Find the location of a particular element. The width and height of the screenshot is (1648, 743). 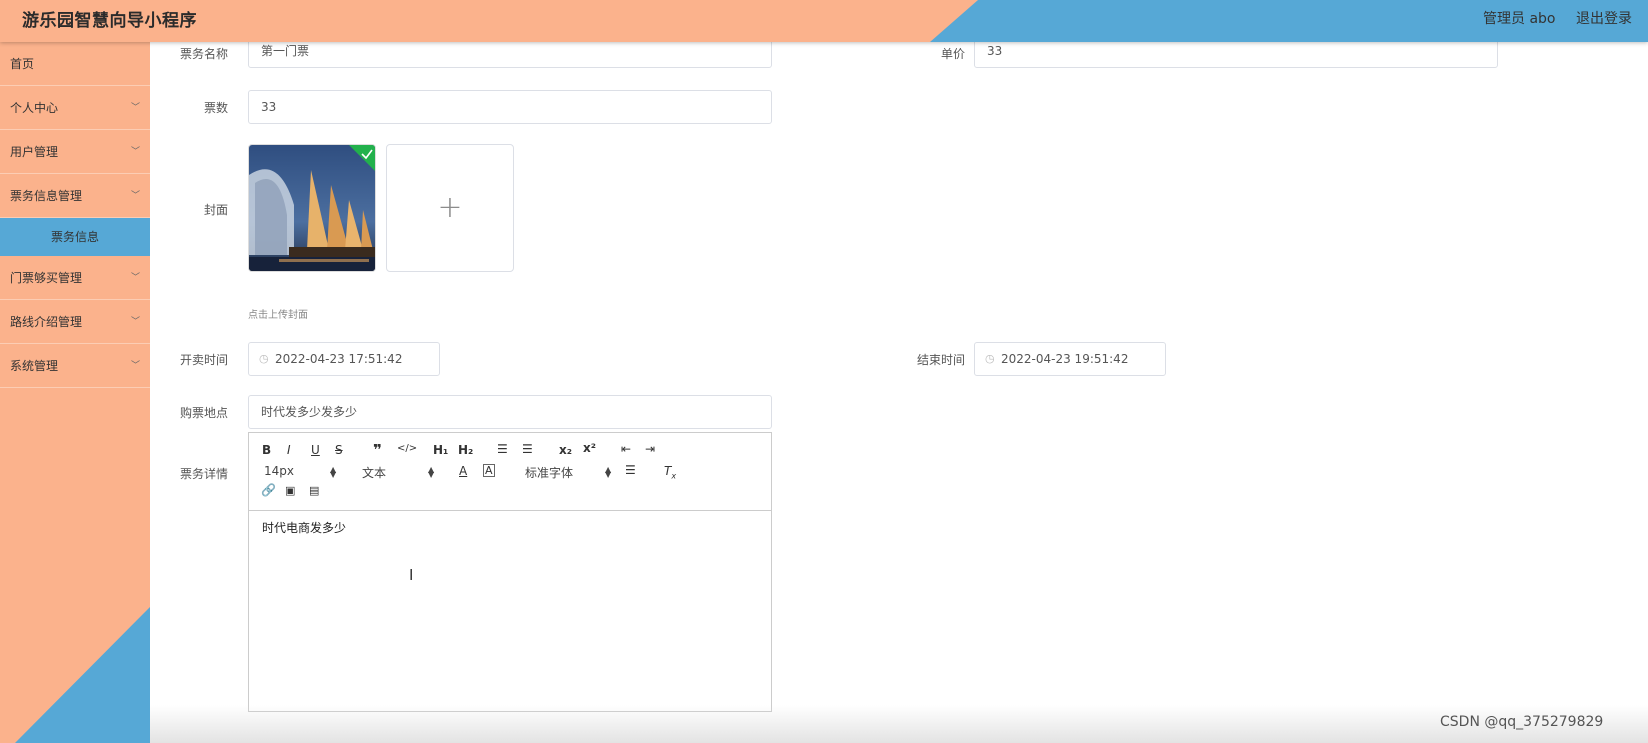

price-input: 33 is located at coordinates (1236, 55).